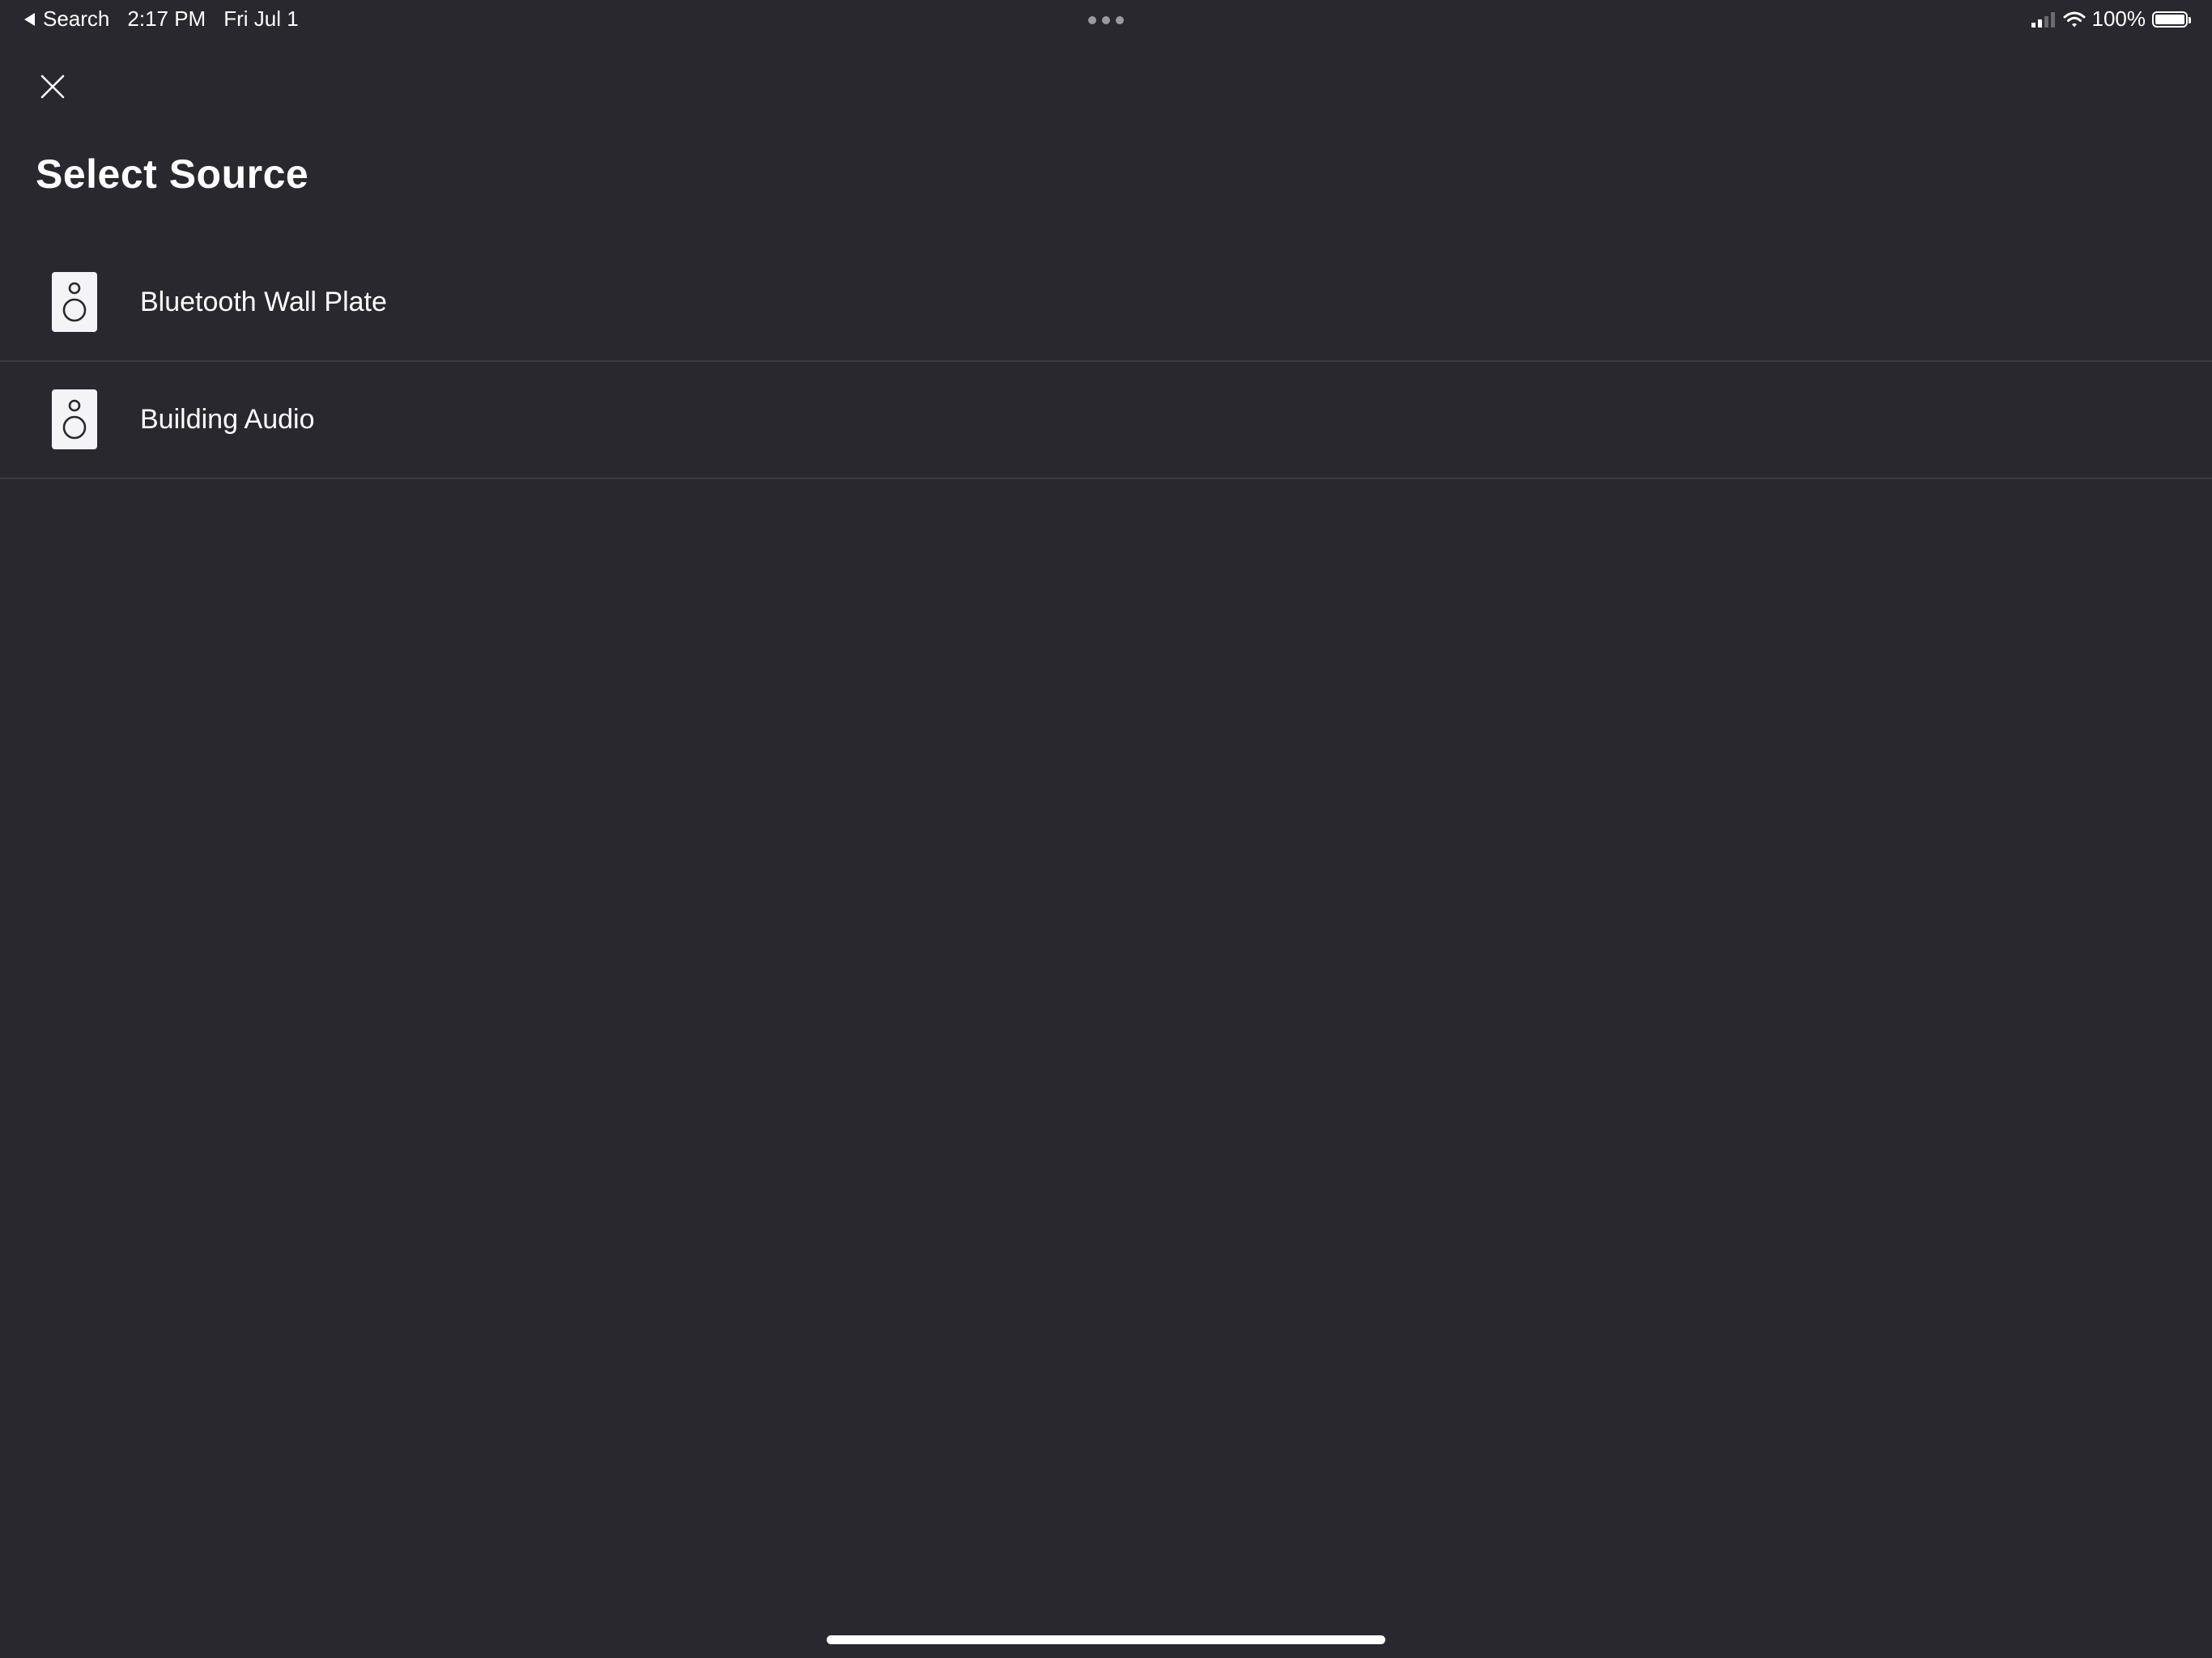 This screenshot has width=2212, height=1658. What do you see at coordinates (166, 18) in the screenshot?
I see `status-time: 2:17 PM` at bounding box center [166, 18].